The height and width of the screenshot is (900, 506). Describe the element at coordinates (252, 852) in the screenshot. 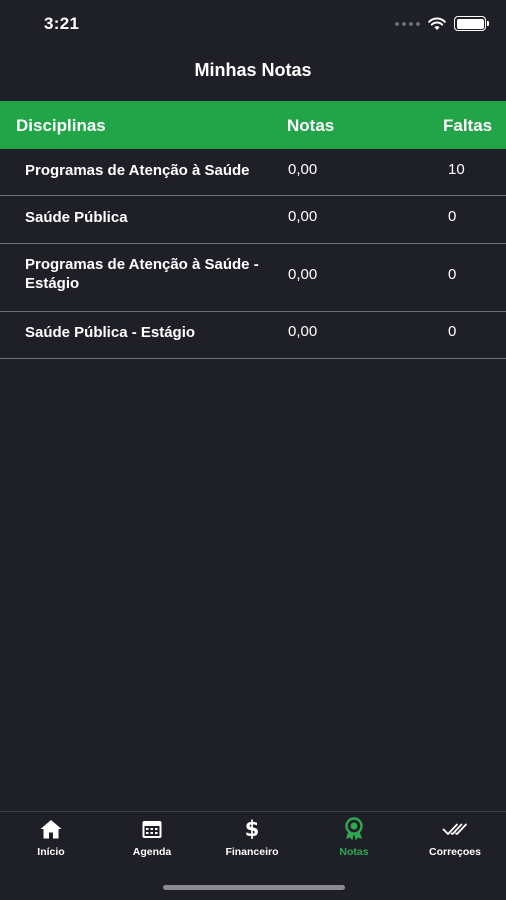

I see `tab-label: Financeiro` at that location.